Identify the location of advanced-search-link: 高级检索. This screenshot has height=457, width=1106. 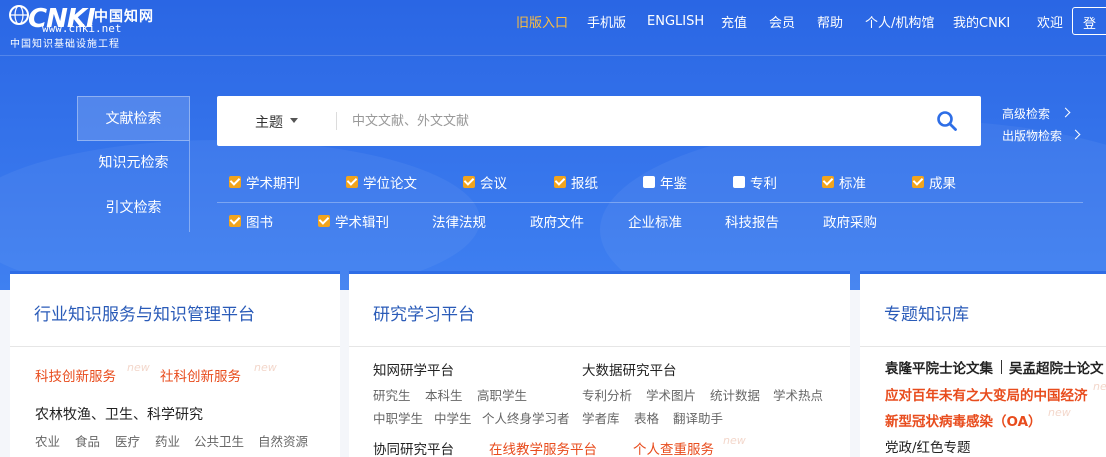
(1032, 114).